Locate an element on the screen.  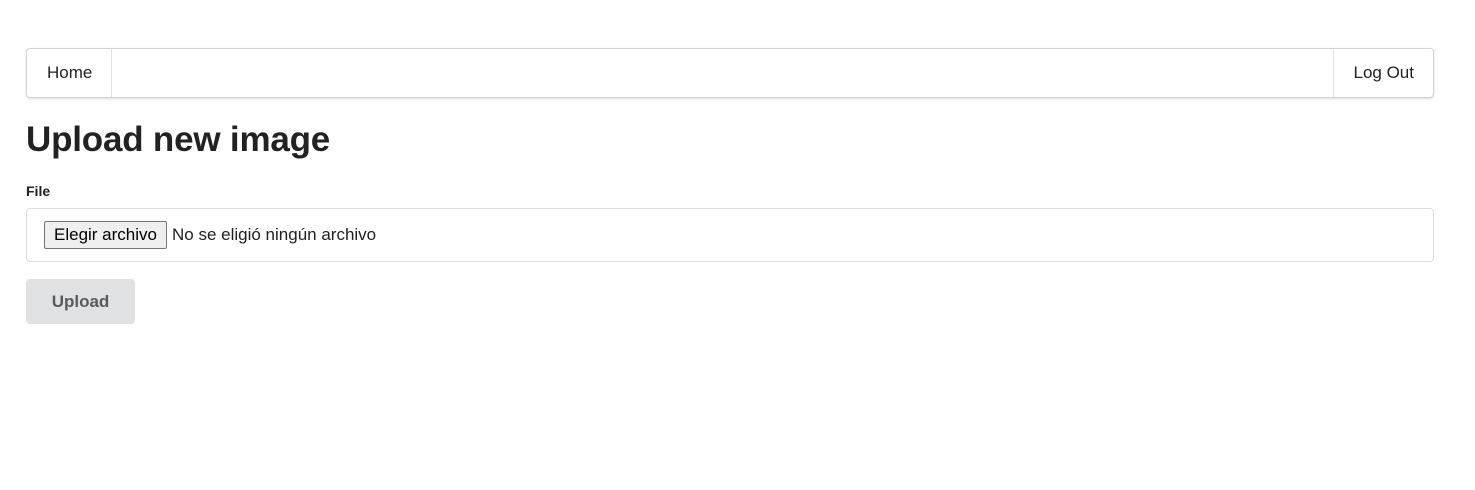
nav-home-link: Home is located at coordinates (70, 73).